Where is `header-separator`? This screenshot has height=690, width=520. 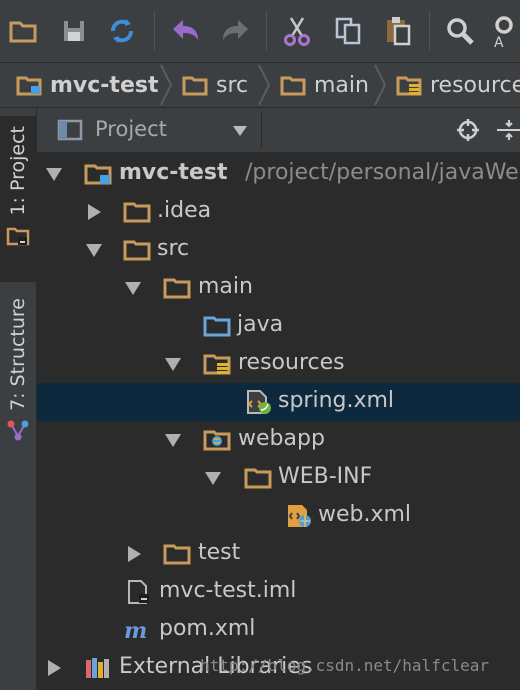 header-separator is located at coordinates (261, 130).